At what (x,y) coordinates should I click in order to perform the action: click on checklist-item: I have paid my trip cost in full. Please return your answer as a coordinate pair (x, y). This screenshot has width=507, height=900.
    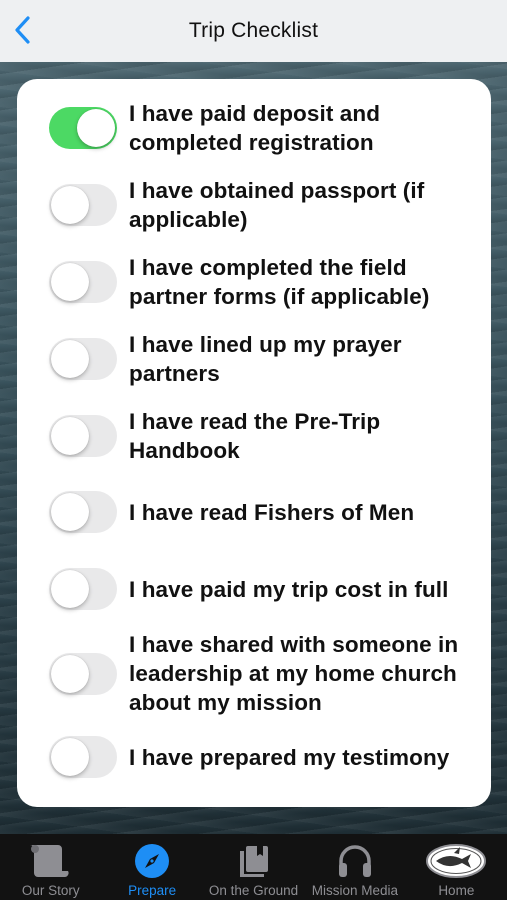
    Looking at the image, I should click on (264, 589).